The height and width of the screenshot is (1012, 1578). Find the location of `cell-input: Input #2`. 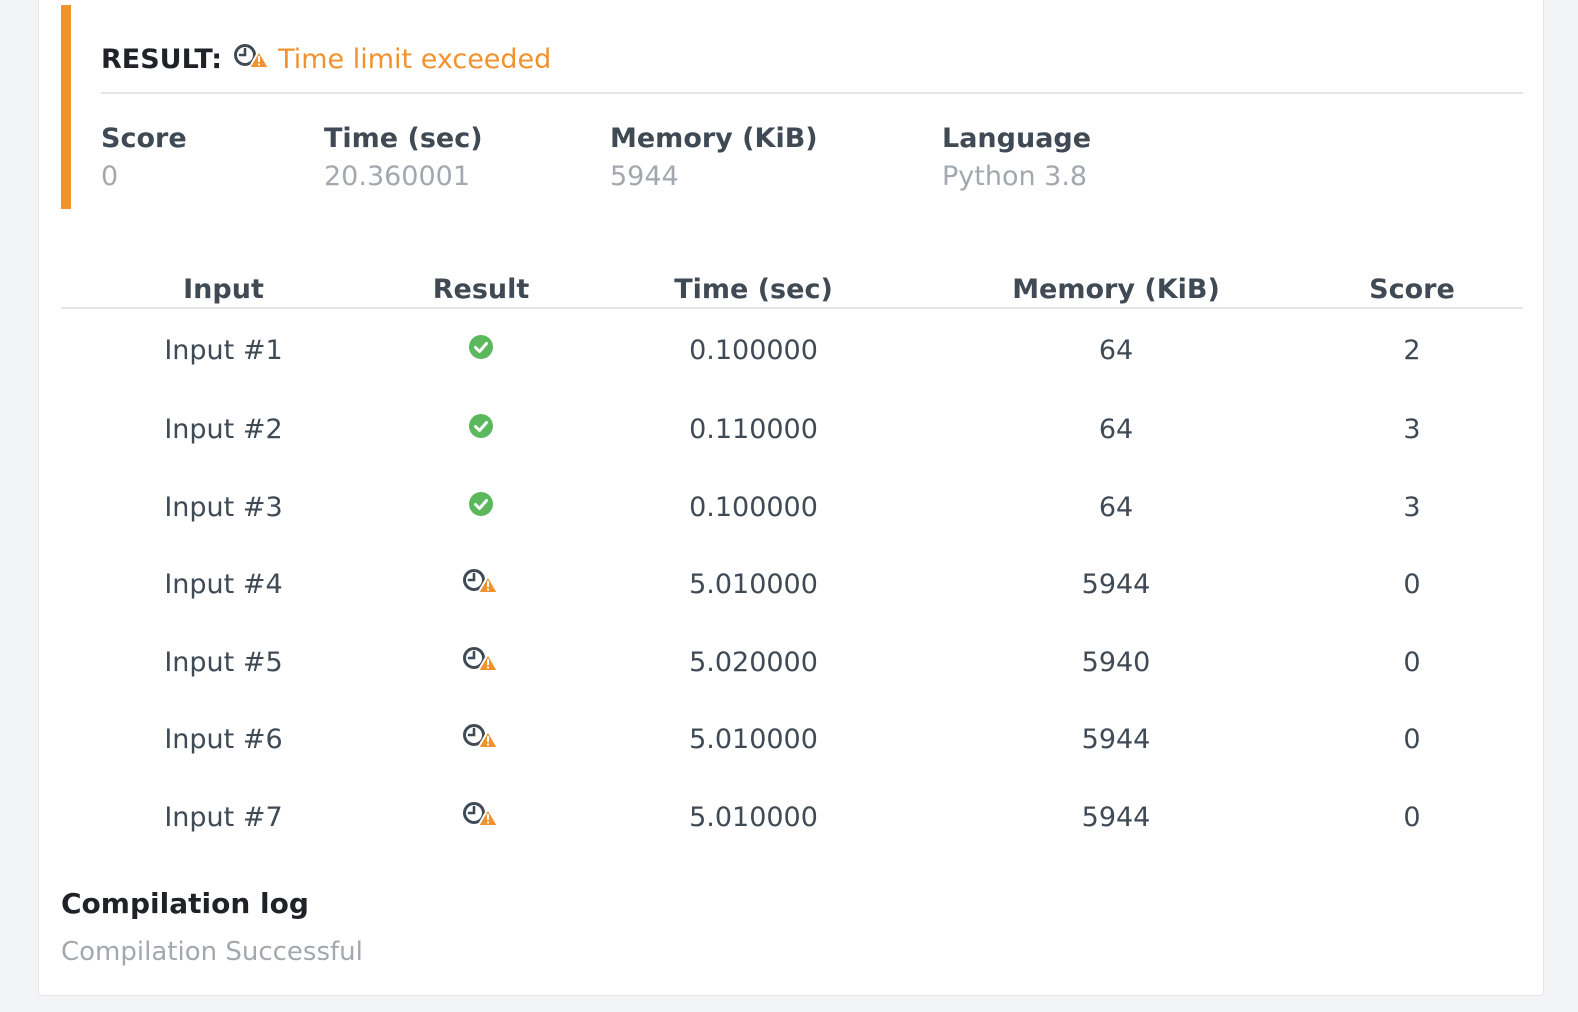

cell-input: Input #2 is located at coordinates (223, 430).